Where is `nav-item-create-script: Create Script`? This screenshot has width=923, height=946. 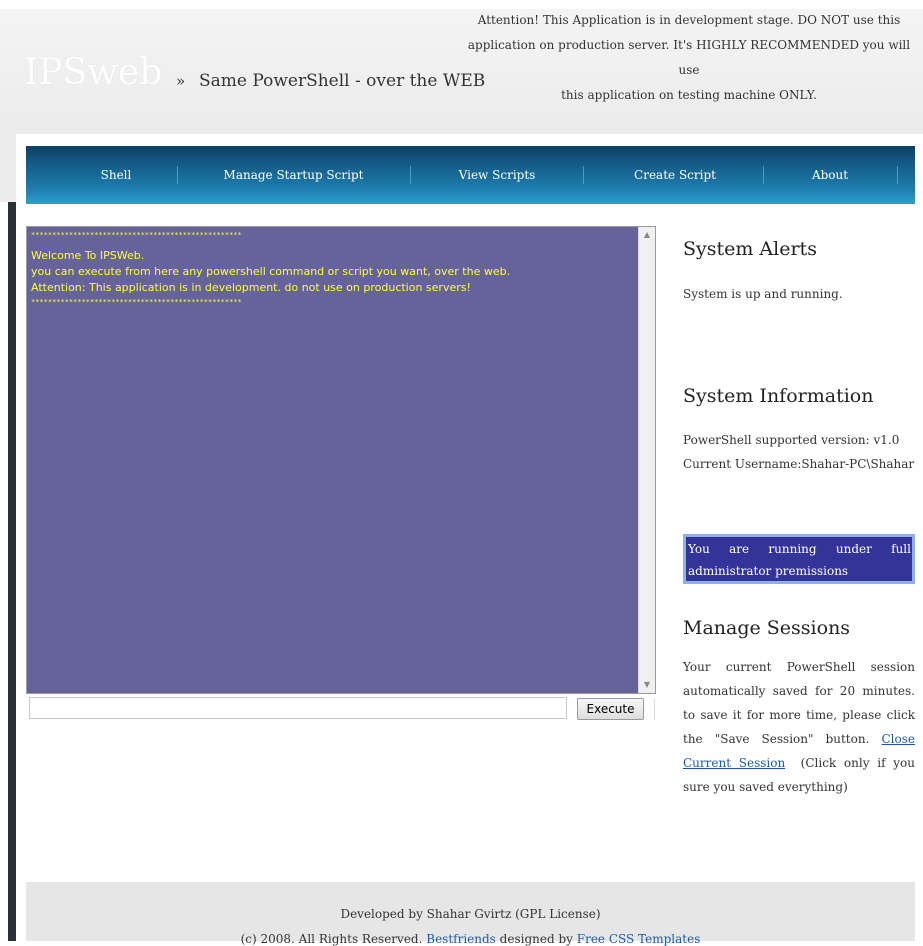 nav-item-create-script: Create Script is located at coordinates (675, 175).